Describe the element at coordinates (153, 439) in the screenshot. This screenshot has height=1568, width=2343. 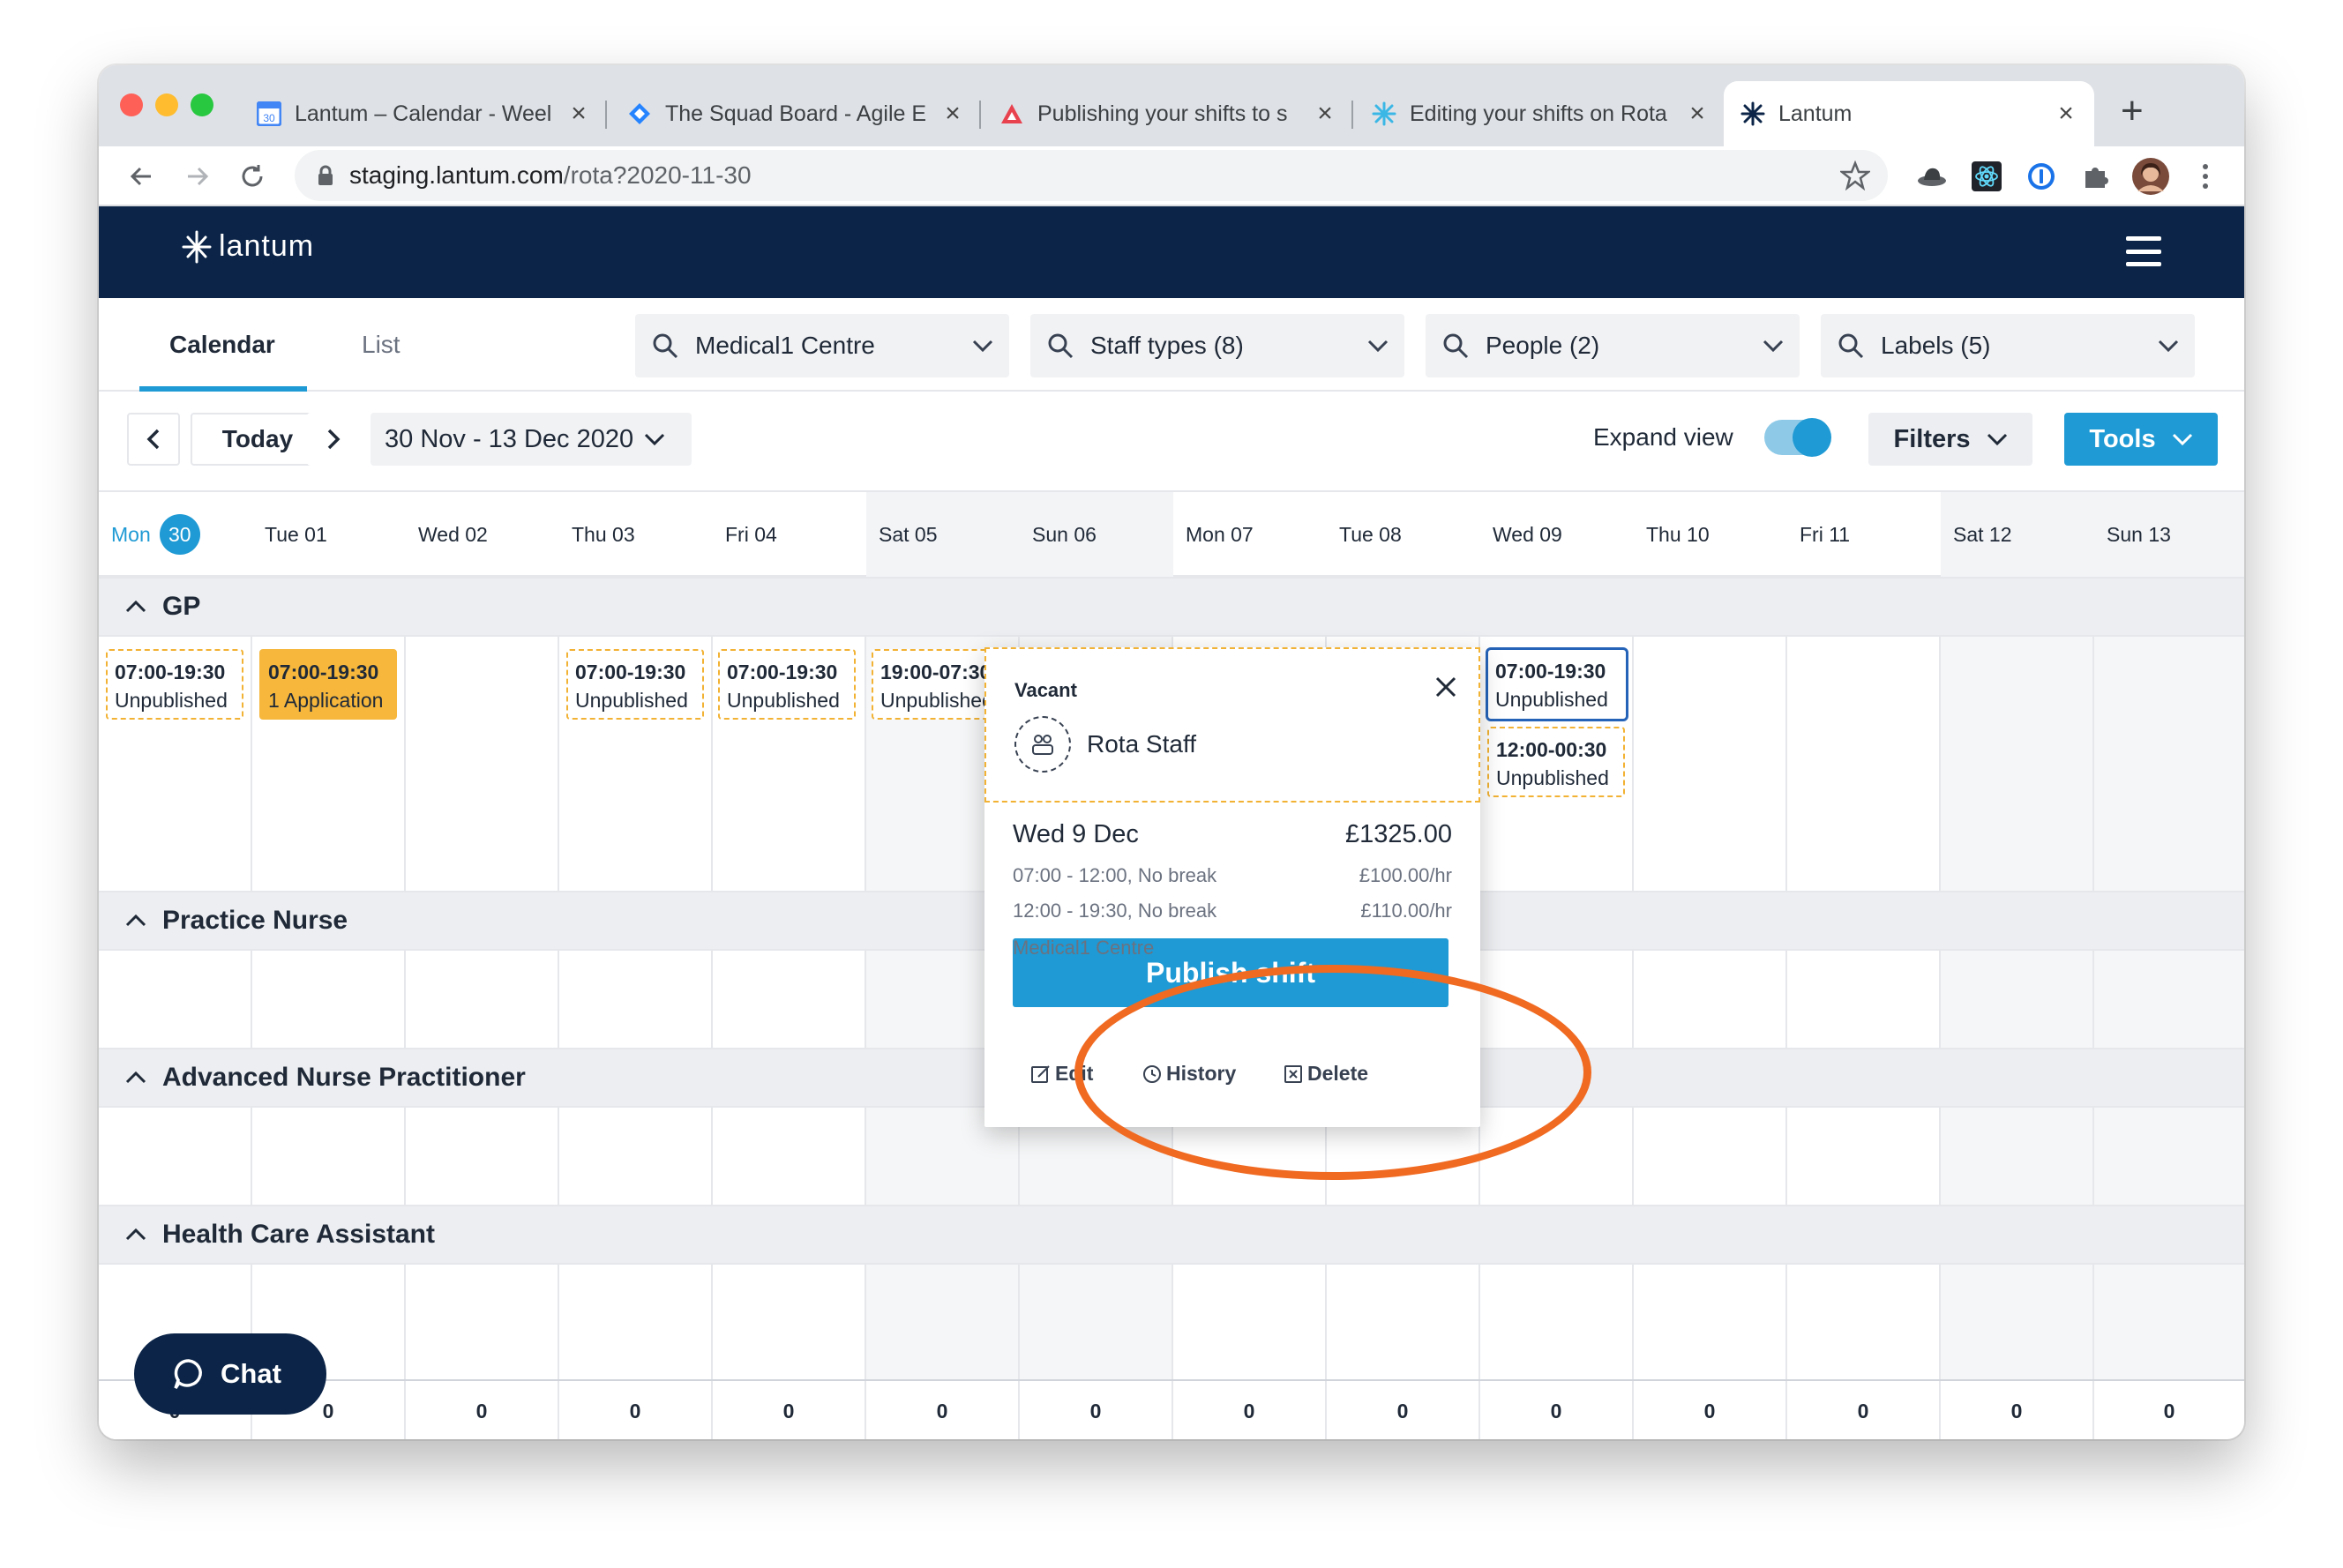
I see `previous-period-button` at that location.